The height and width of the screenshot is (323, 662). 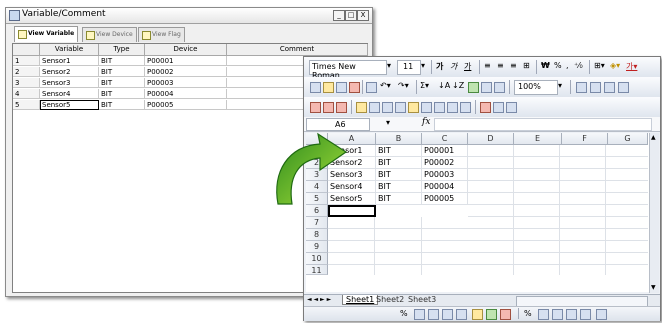 I want to click on column-header-type: Type, so click(x=122, y=50).